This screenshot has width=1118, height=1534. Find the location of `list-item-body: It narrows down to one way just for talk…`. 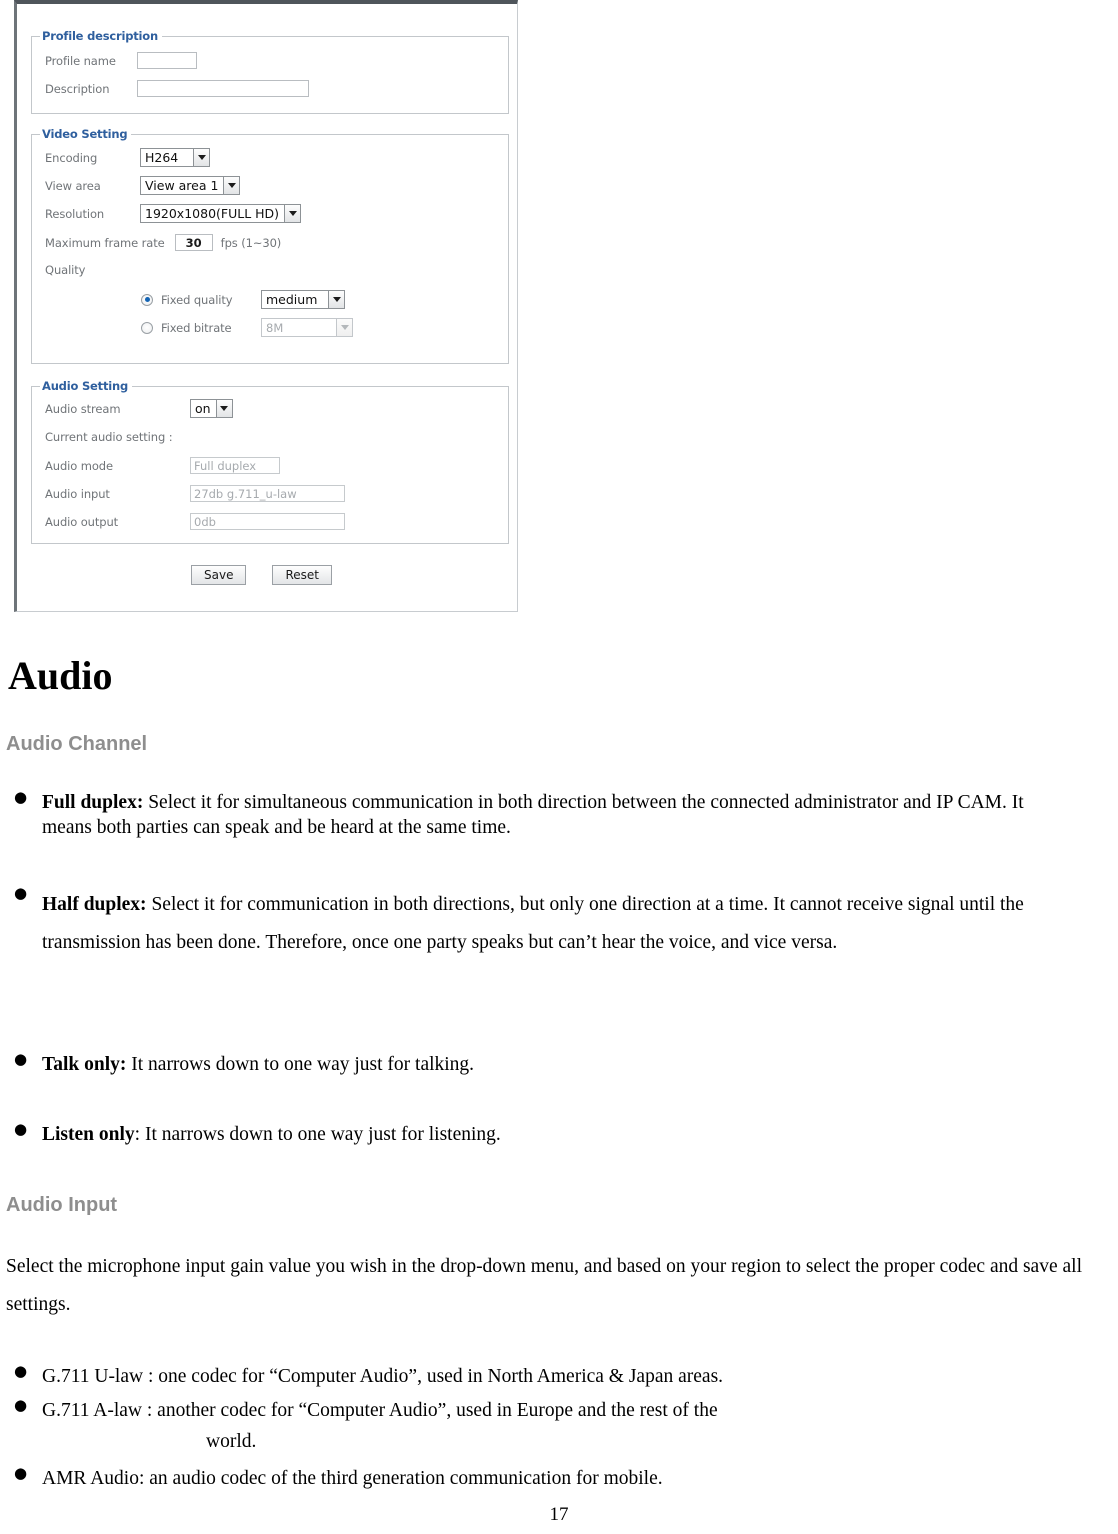

list-item-body: It narrows down to one way just for talk… is located at coordinates (300, 1064).